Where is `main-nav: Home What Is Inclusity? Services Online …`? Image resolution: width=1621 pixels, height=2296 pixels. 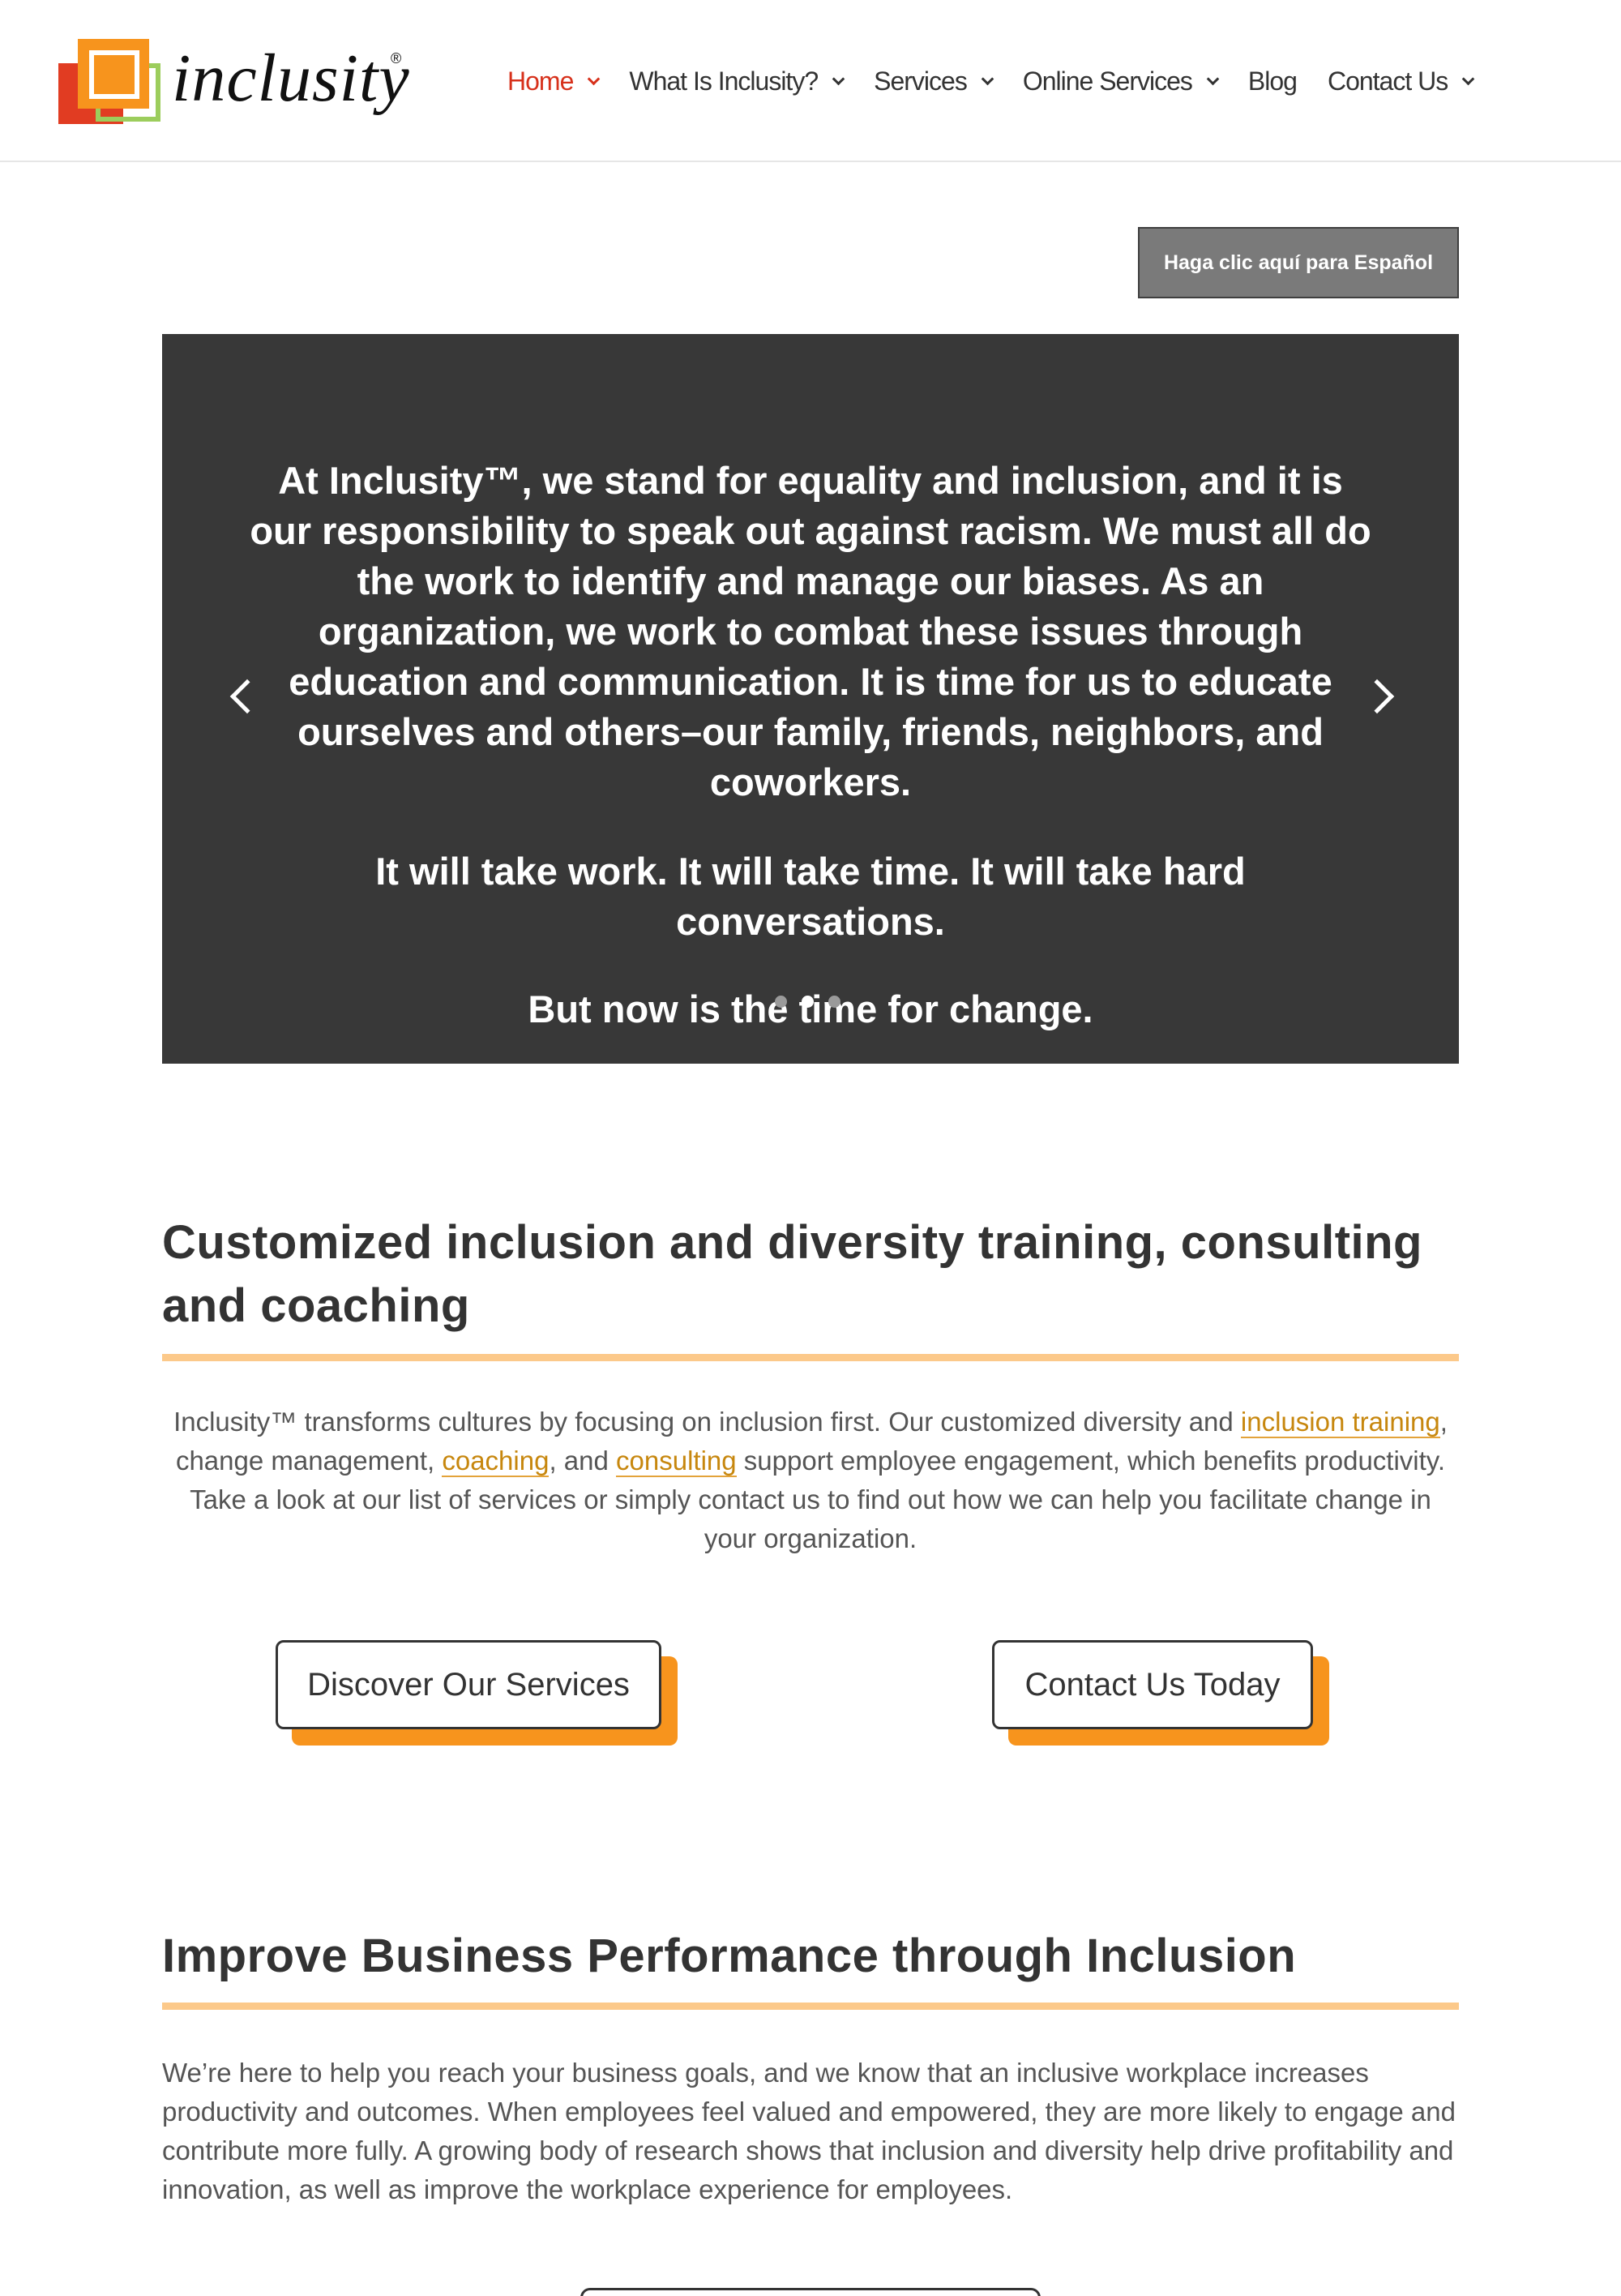
main-nav: Home What Is Inclusity? Services Online … is located at coordinates (991, 81).